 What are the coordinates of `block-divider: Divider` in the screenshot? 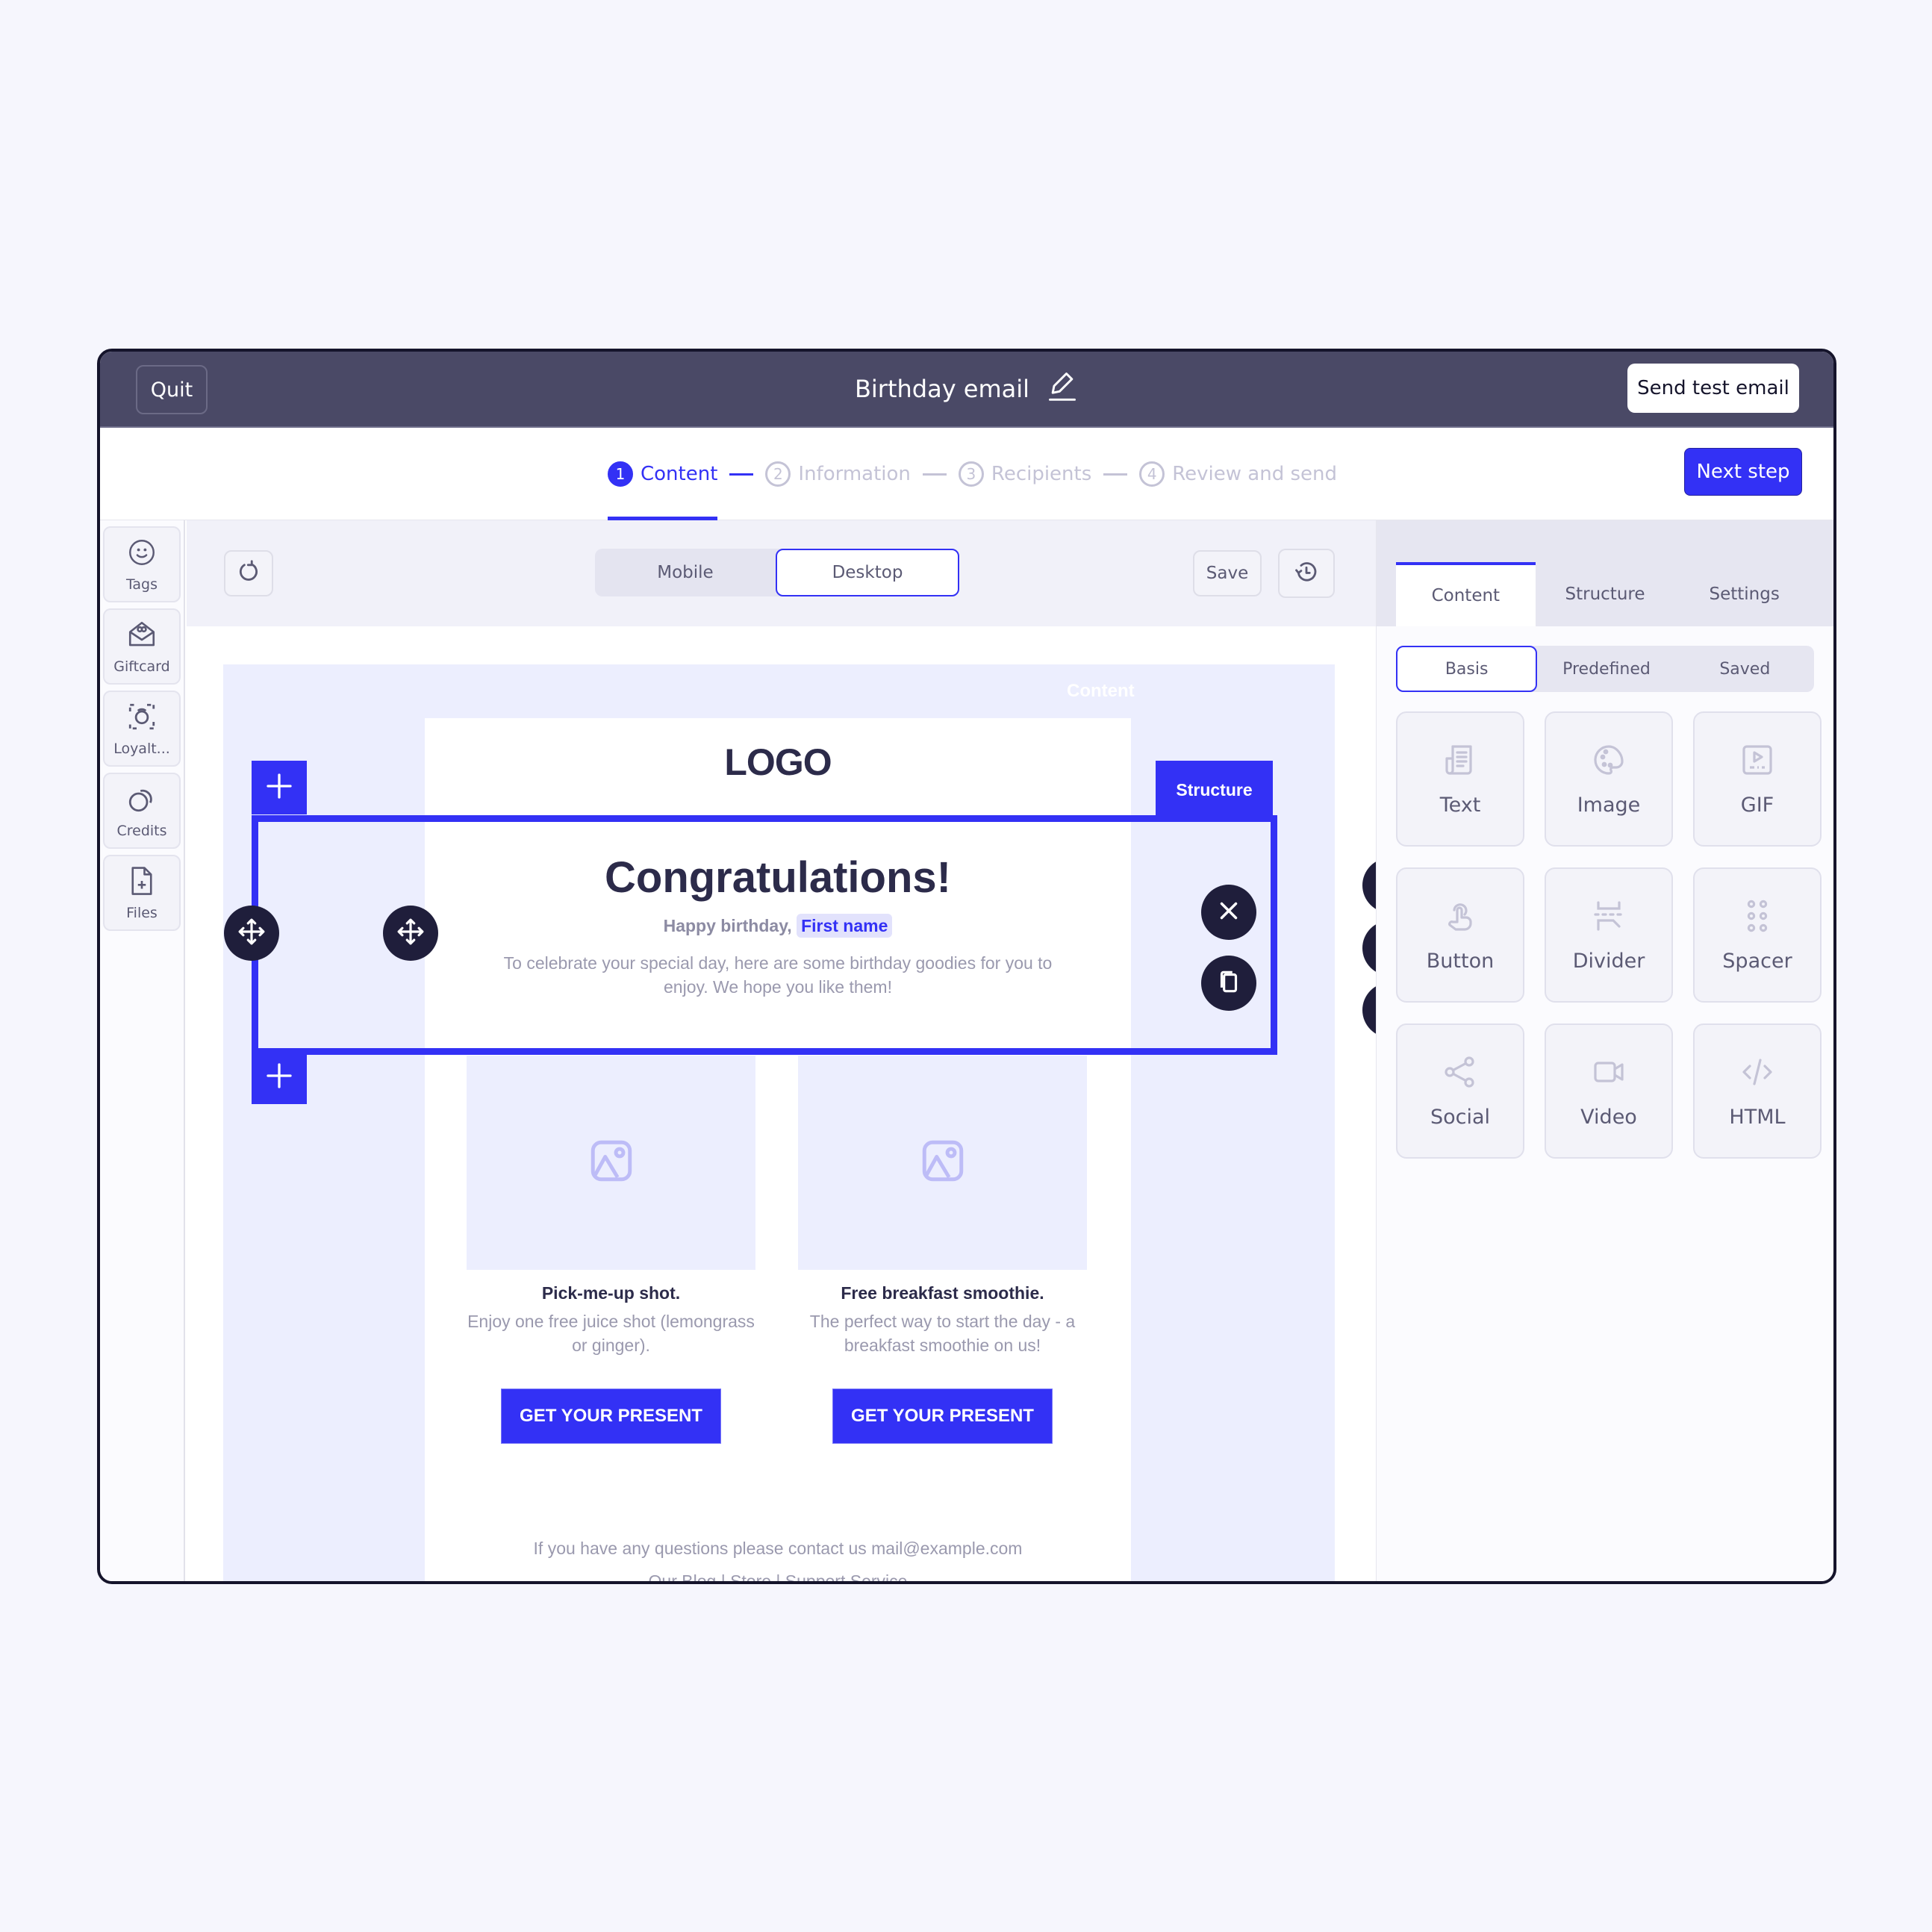 It's located at (1609, 935).